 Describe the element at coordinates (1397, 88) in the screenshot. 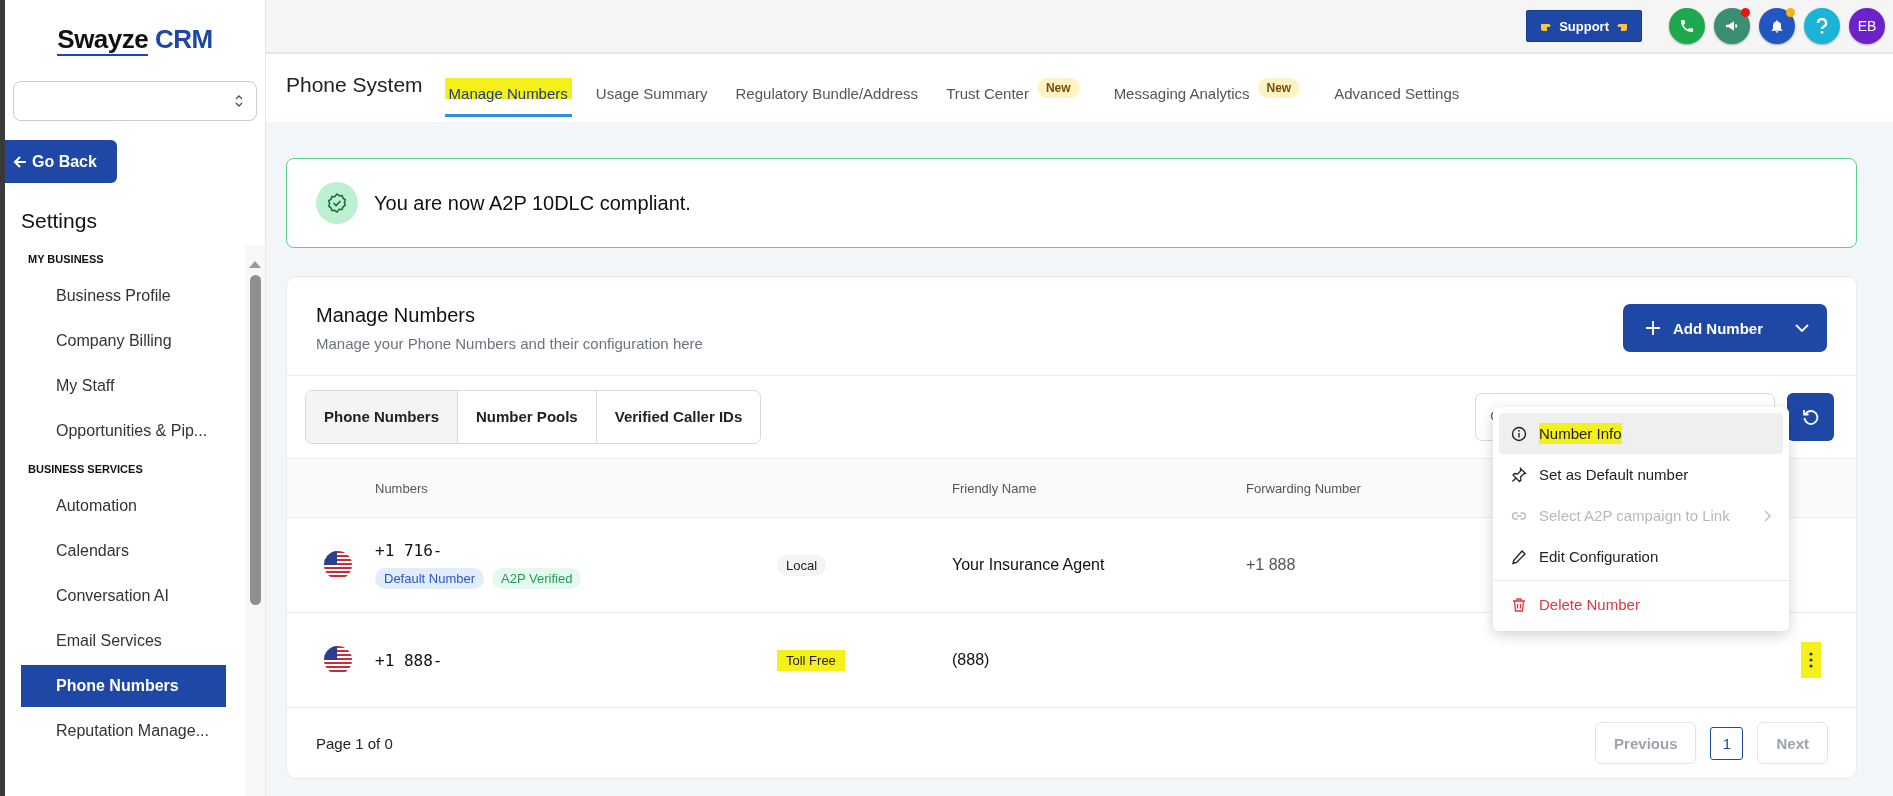

I see `tab: Advanced Settings` at that location.